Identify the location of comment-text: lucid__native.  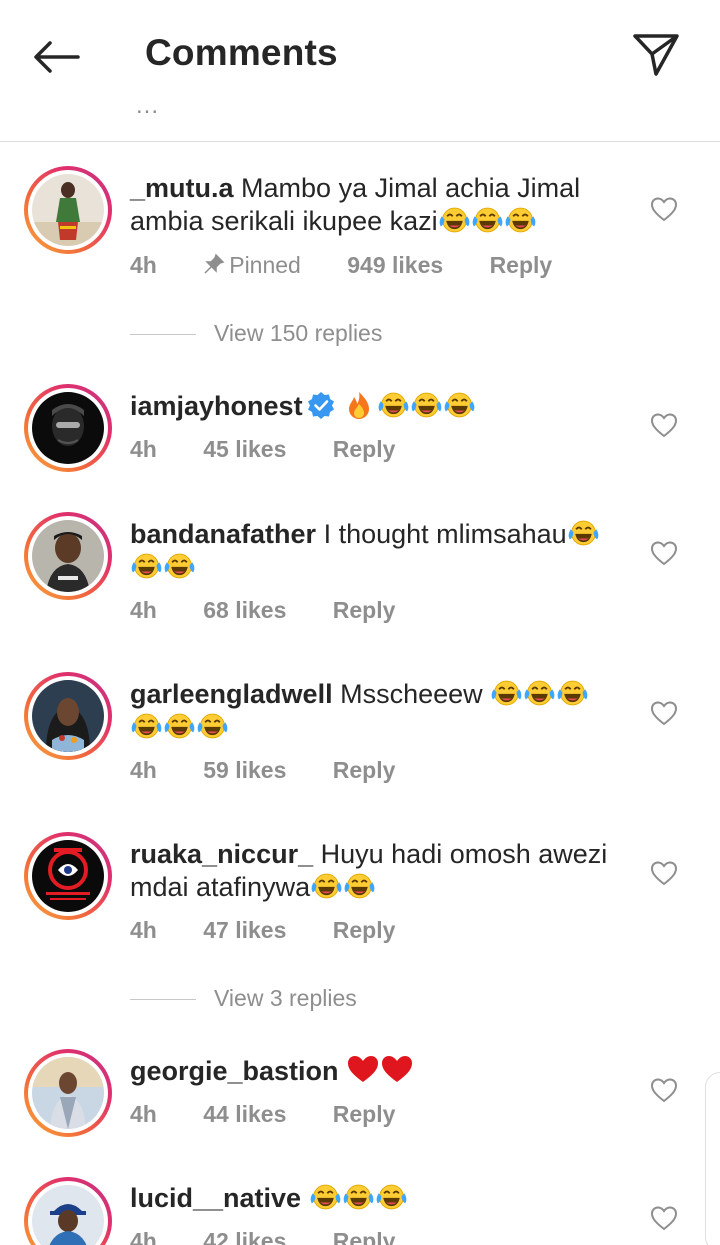
(375, 1198).